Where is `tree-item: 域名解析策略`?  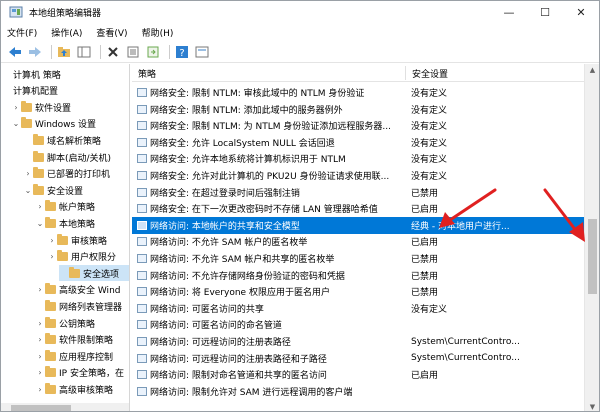
tree-item: 域名解析策略 is located at coordinates (76, 140).